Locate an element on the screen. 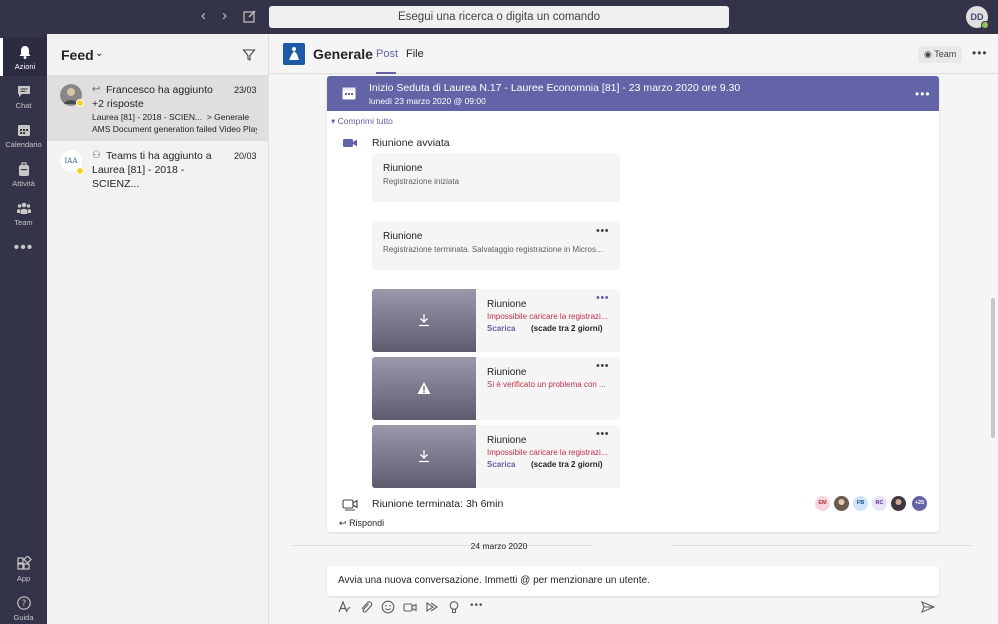 The height and width of the screenshot is (624, 998). team-button: ◉ Team is located at coordinates (940, 54).